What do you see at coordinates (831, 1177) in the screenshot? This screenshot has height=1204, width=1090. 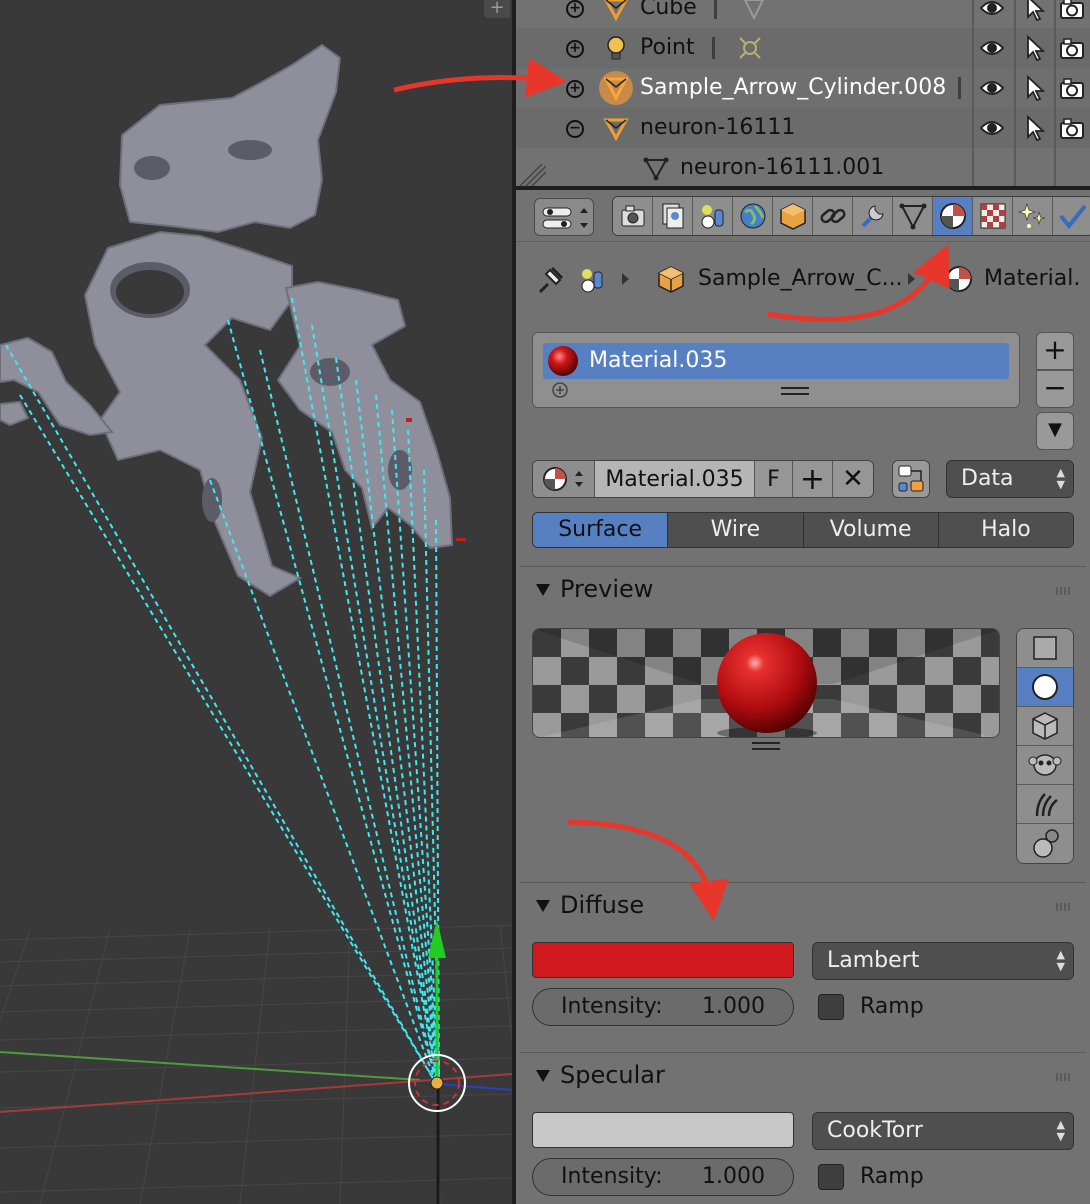 I see `specular-ramp-checkbox` at bounding box center [831, 1177].